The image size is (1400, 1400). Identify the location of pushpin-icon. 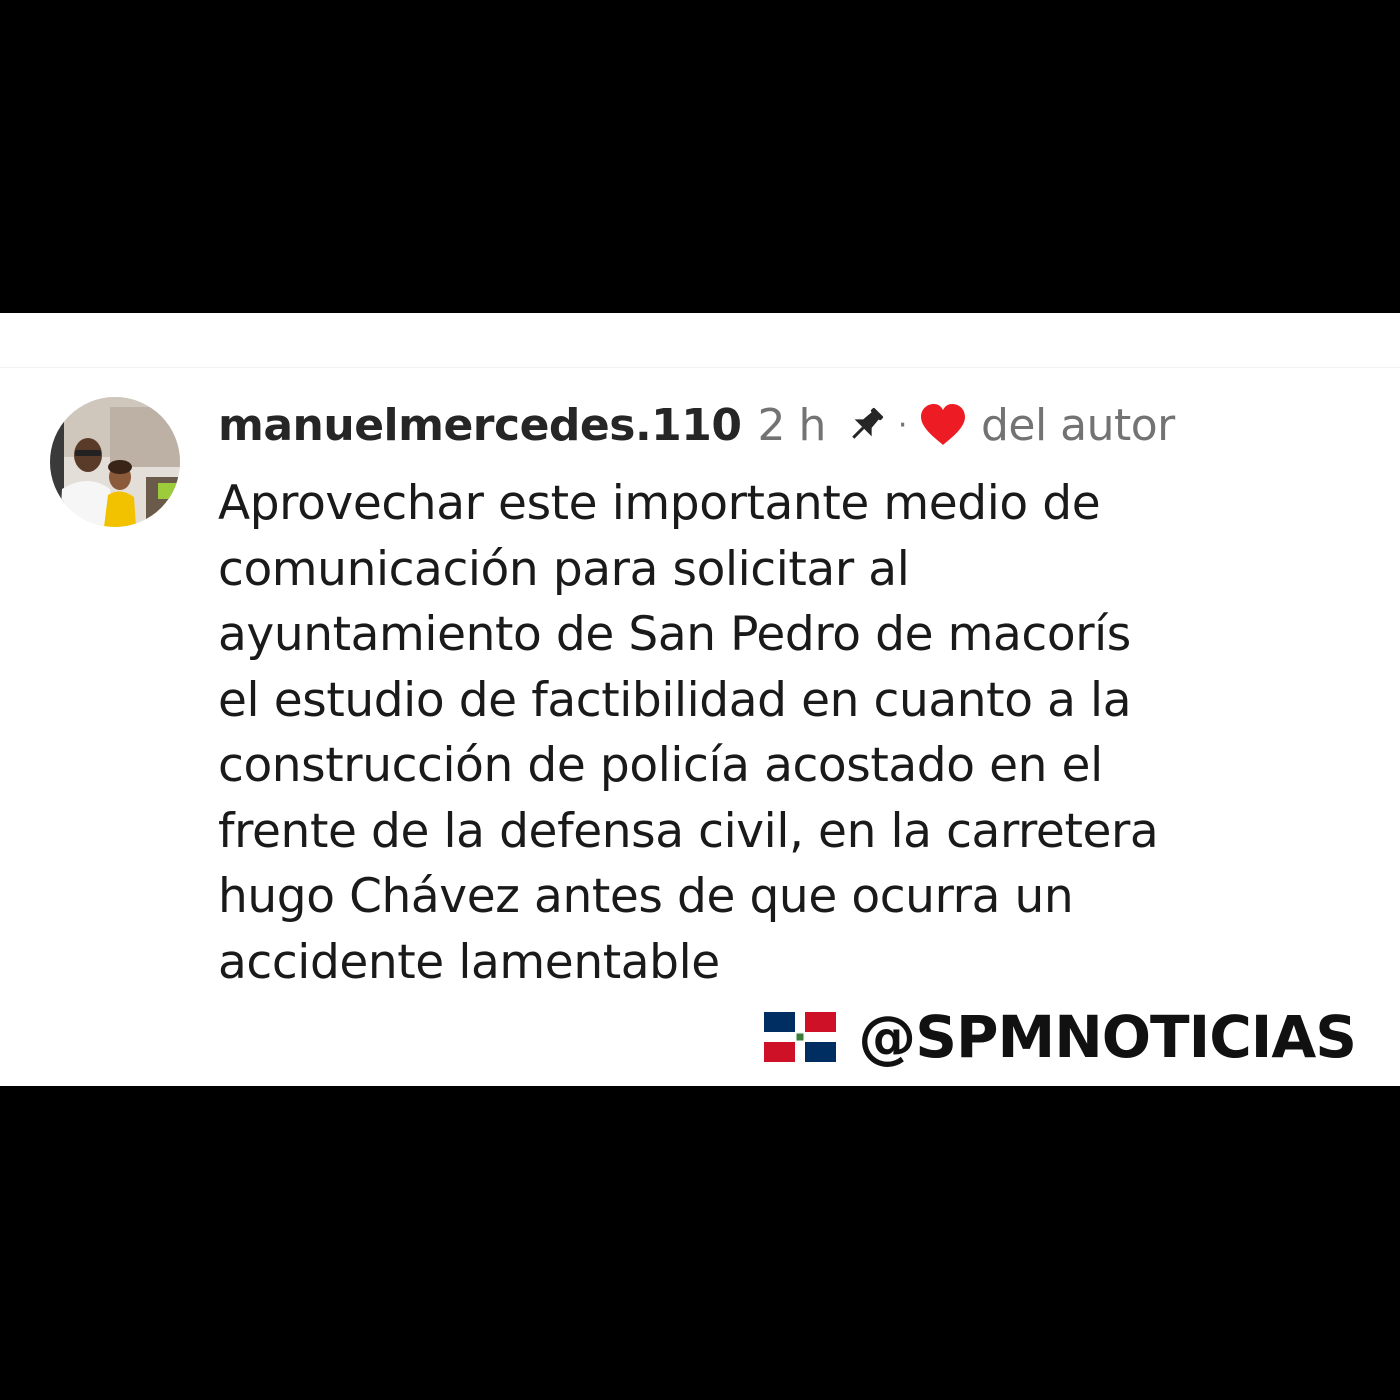
(866, 425).